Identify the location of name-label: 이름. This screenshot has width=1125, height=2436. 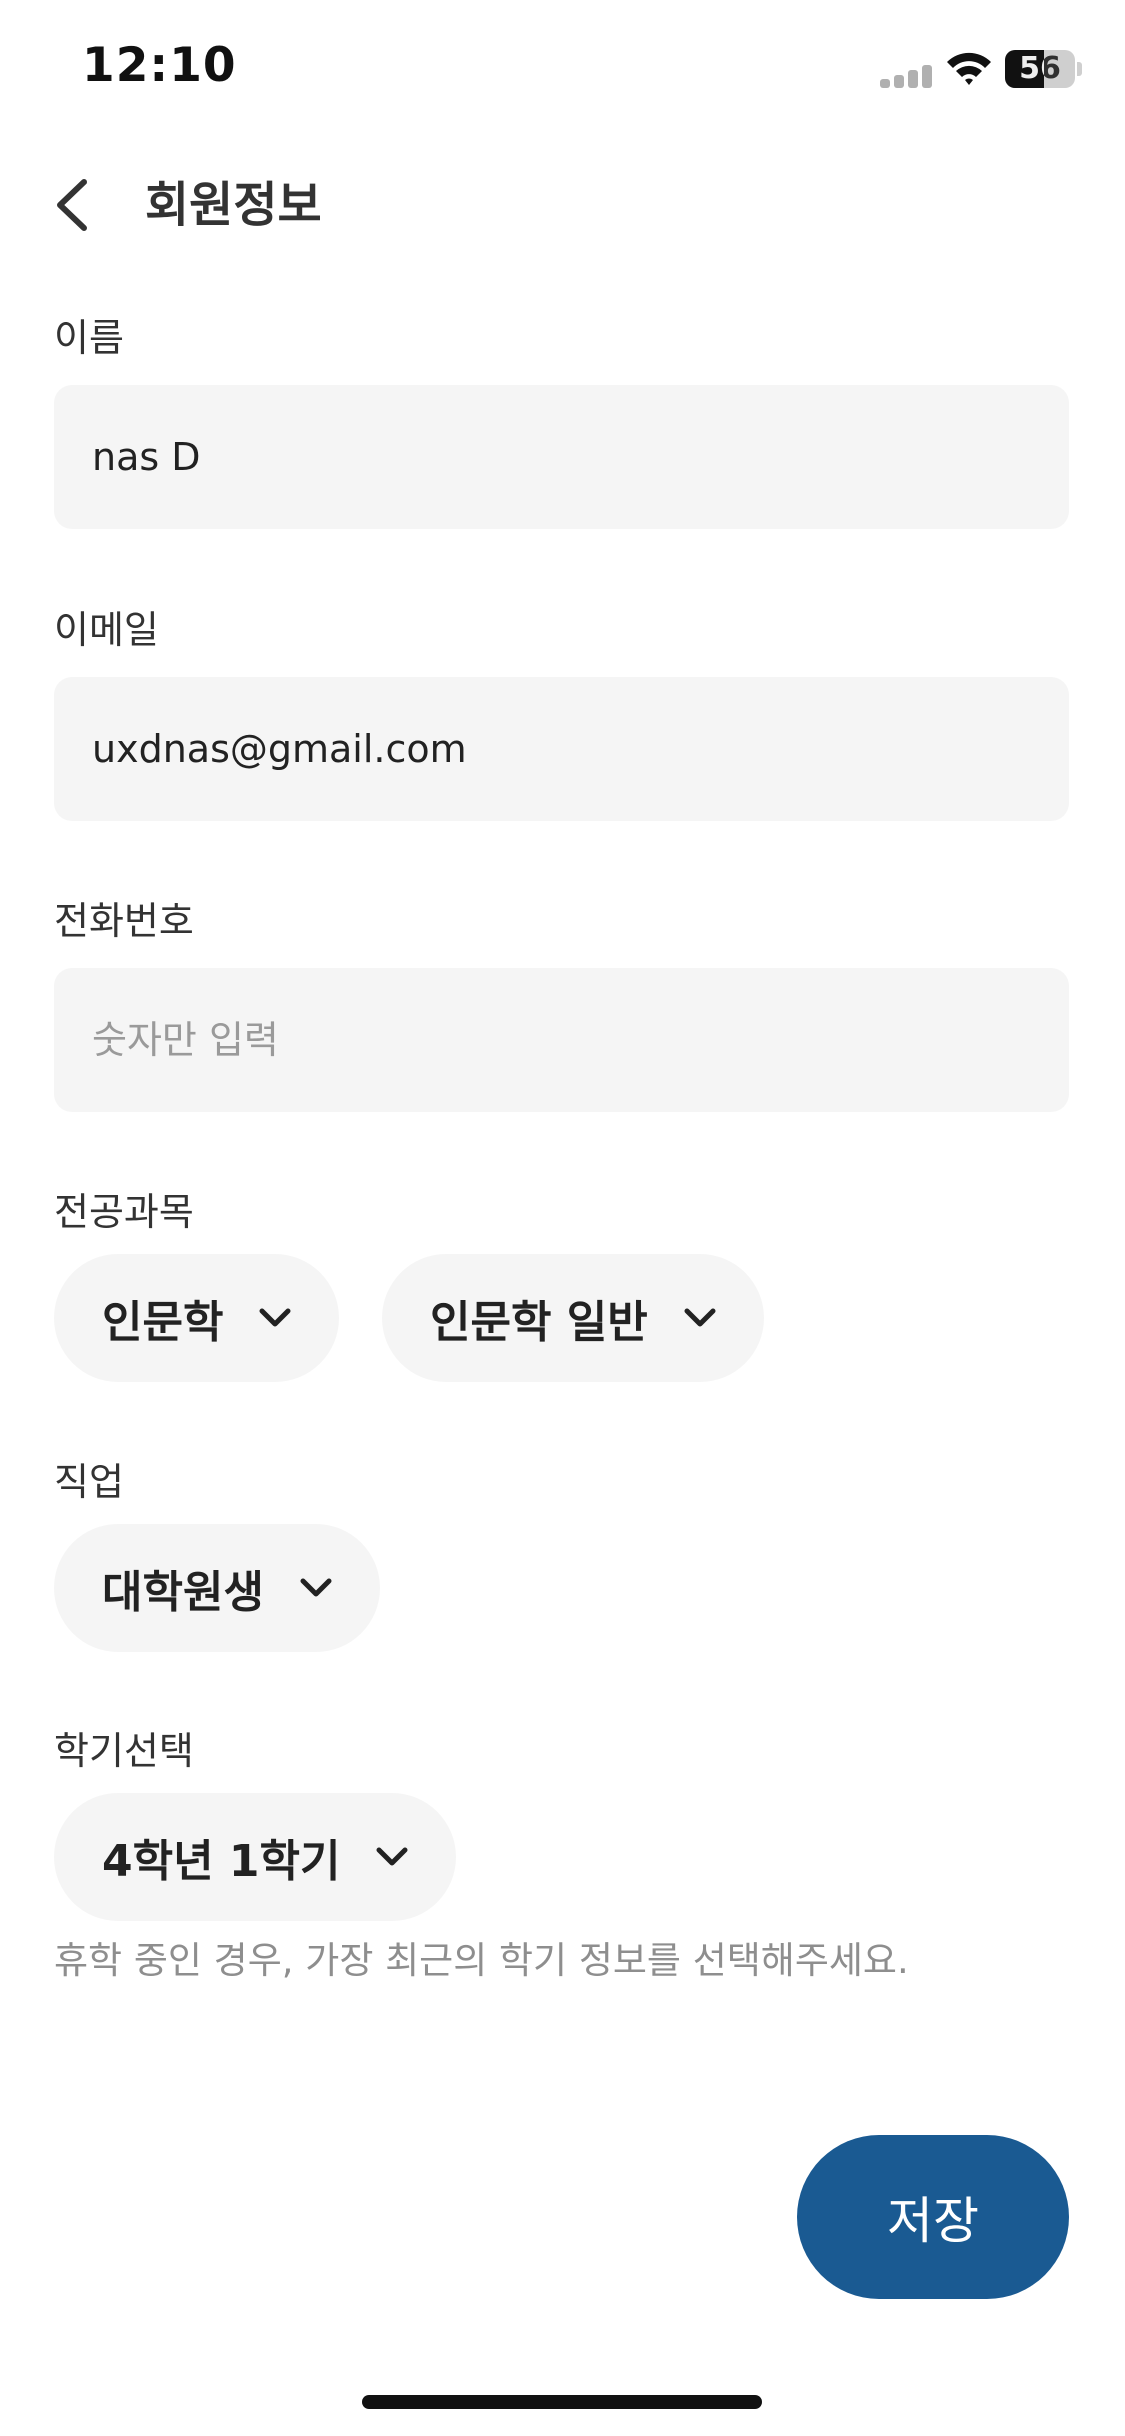
(89, 338).